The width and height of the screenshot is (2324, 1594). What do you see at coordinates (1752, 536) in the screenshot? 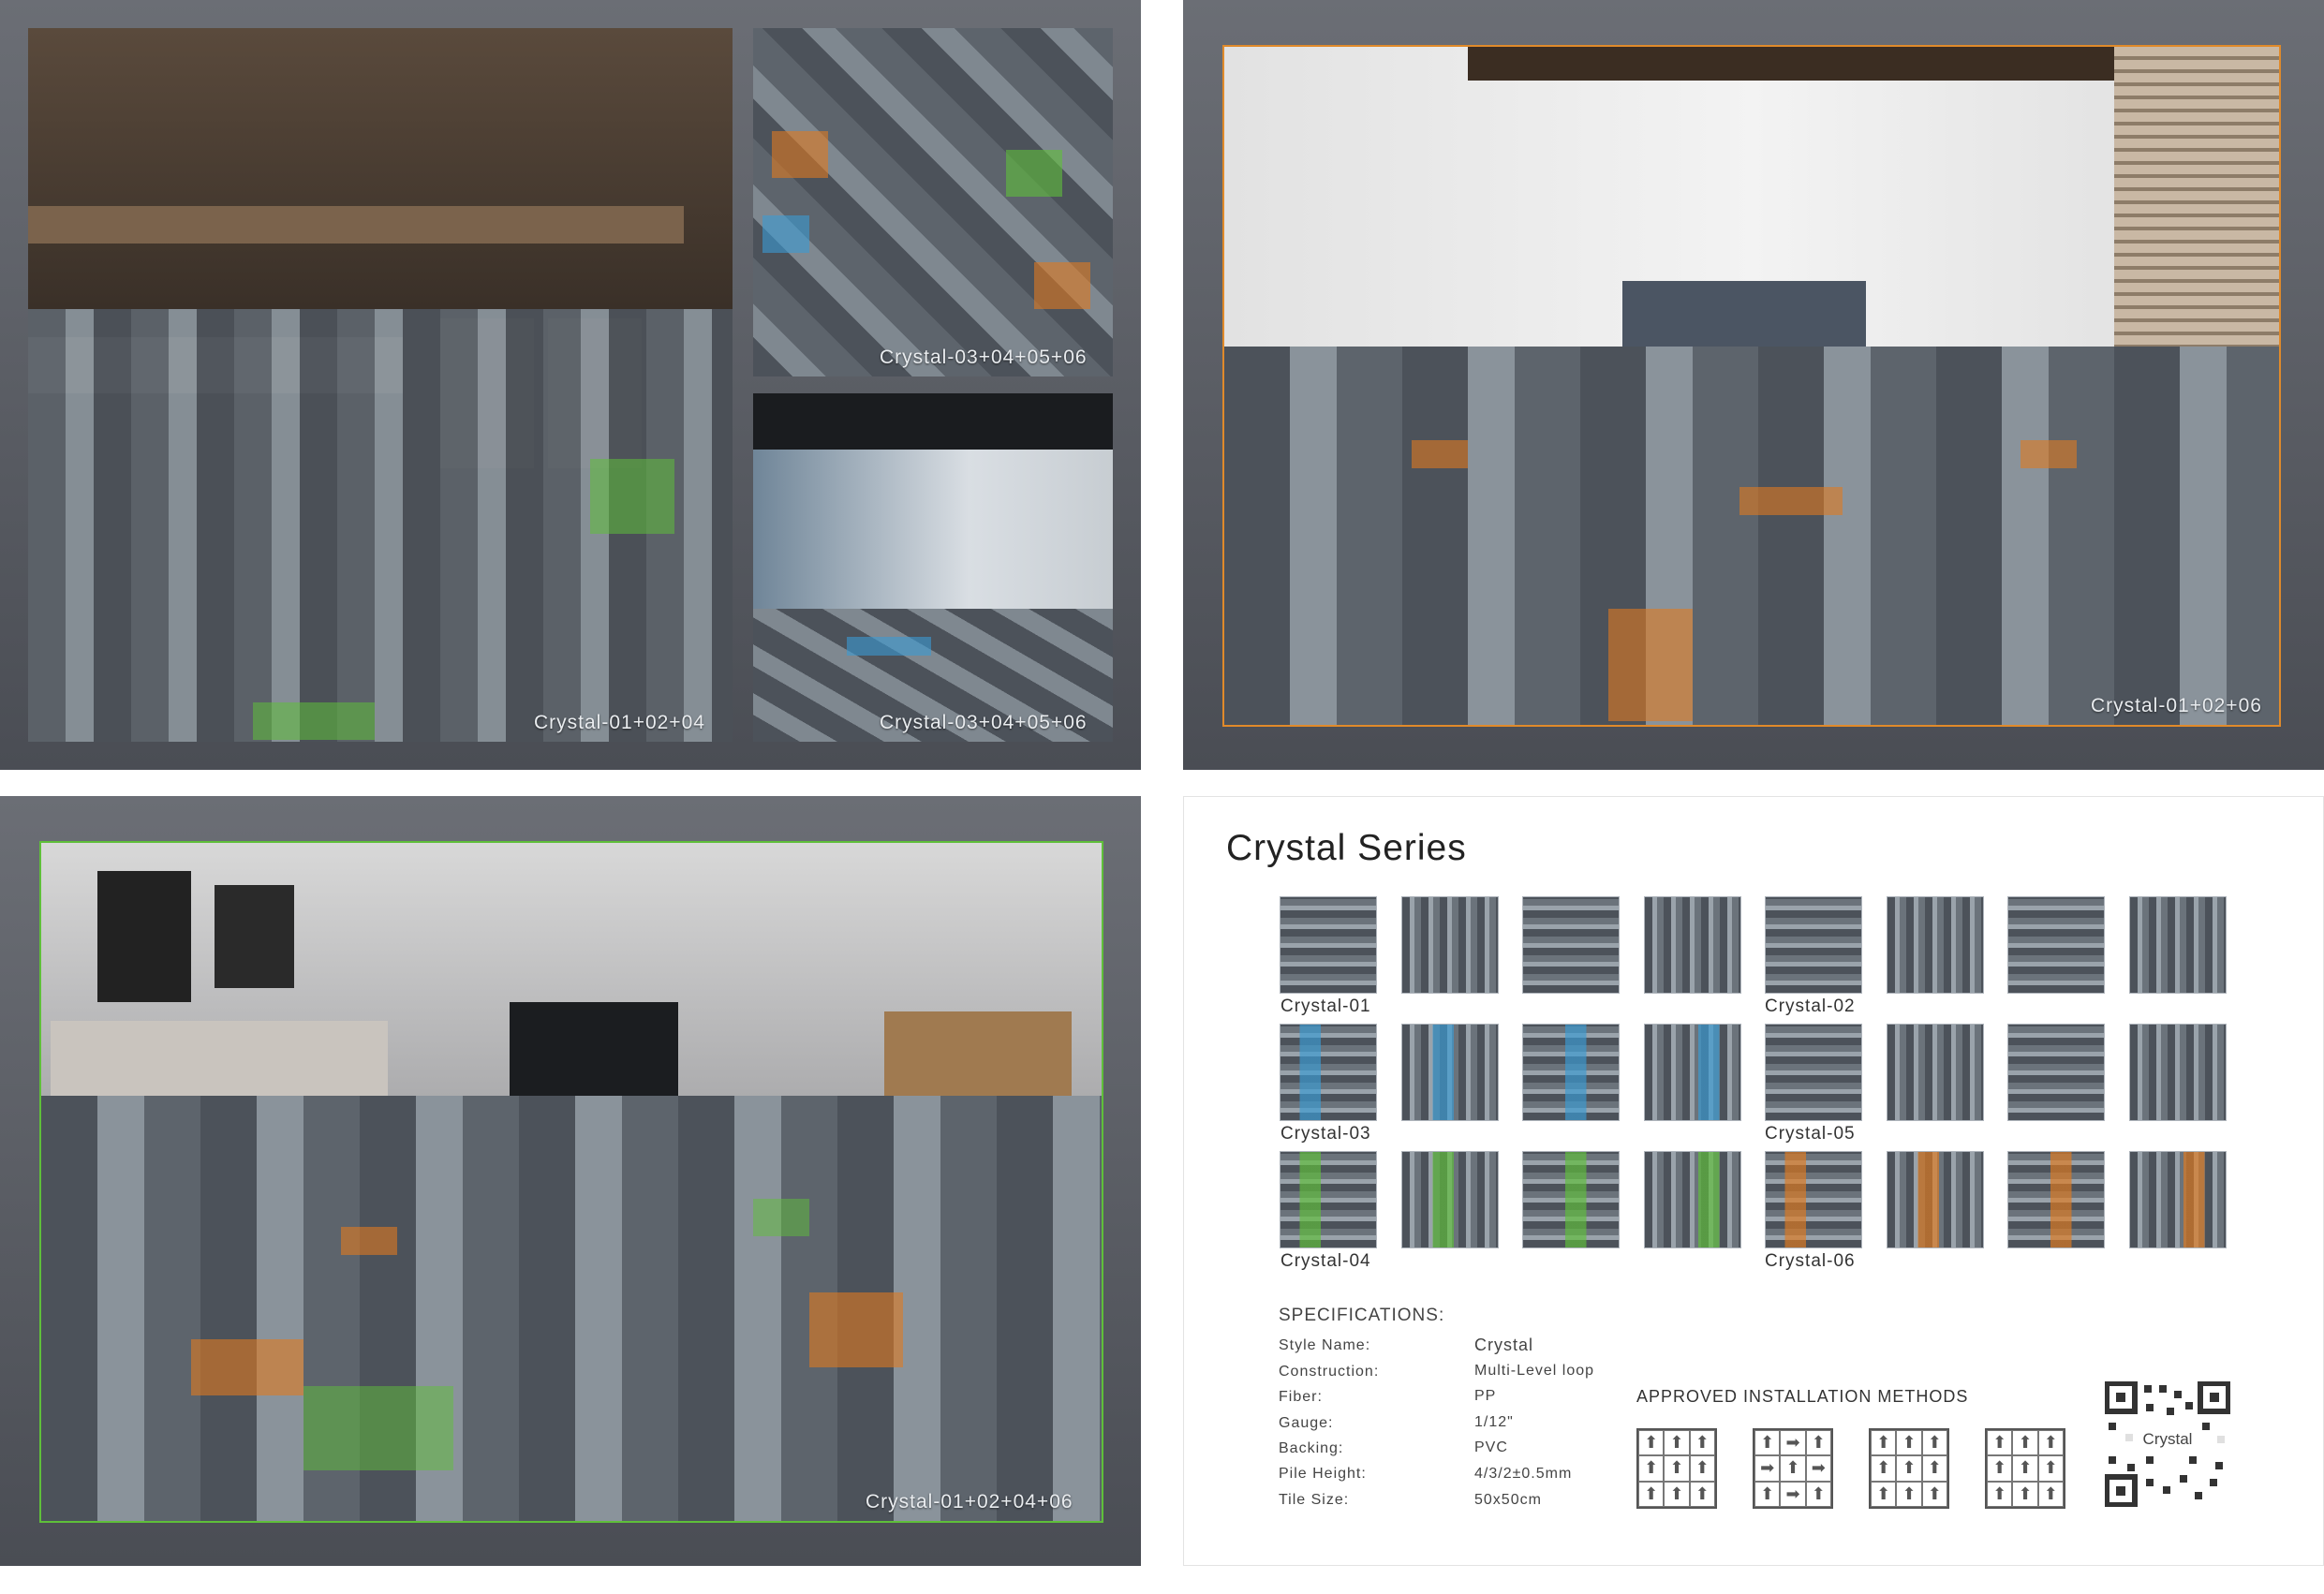
I see `office-carpet-floor` at bounding box center [1752, 536].